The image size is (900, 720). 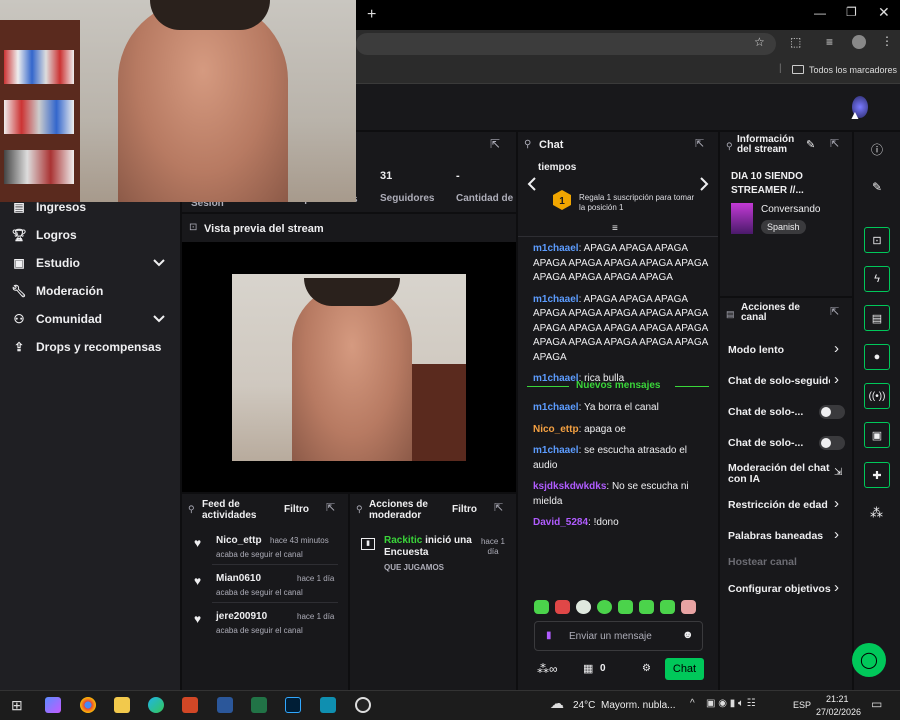 I want to click on powerpoint-icon, so click(x=190, y=705).